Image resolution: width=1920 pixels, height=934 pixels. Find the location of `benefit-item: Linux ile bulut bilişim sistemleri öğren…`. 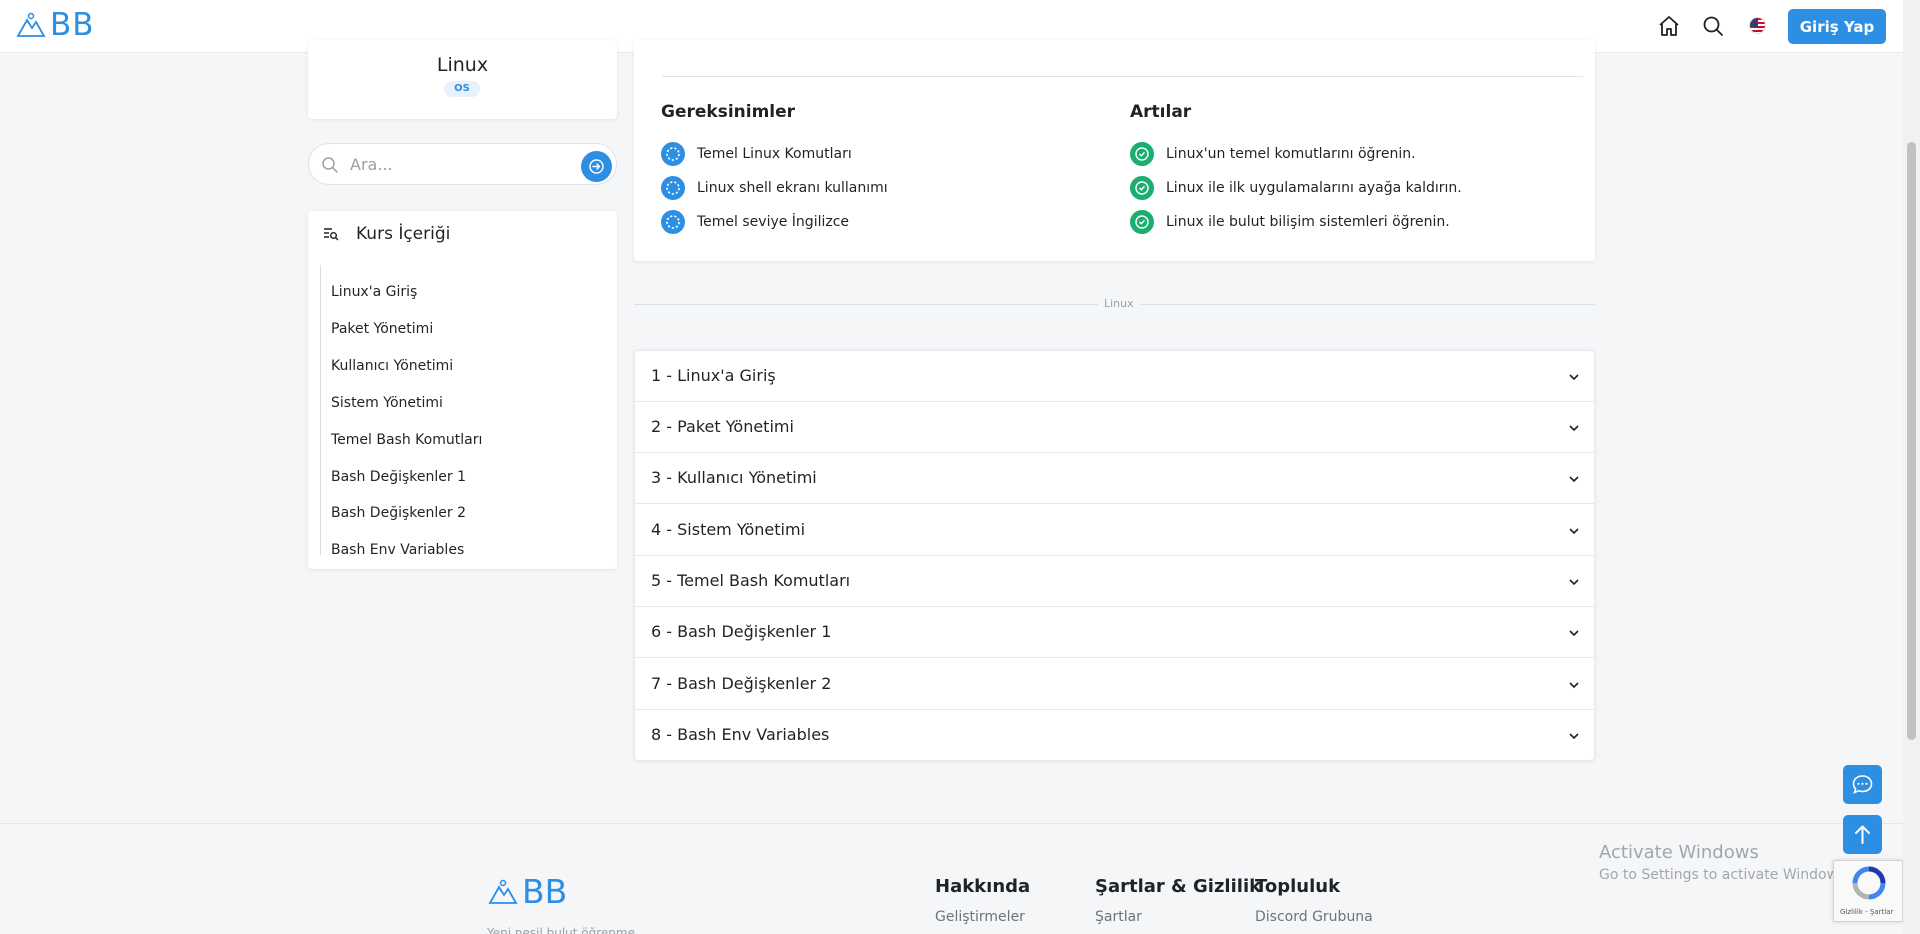

benefit-item: Linux ile bulut bilişim sistemleri öğren… is located at coordinates (1290, 222).